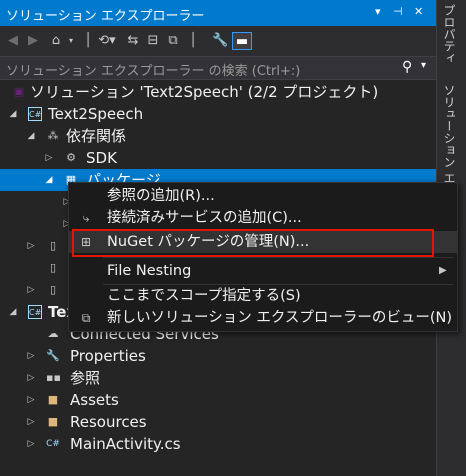 The image size is (466, 476). I want to click on tree-item-label: Resources, so click(108, 422).